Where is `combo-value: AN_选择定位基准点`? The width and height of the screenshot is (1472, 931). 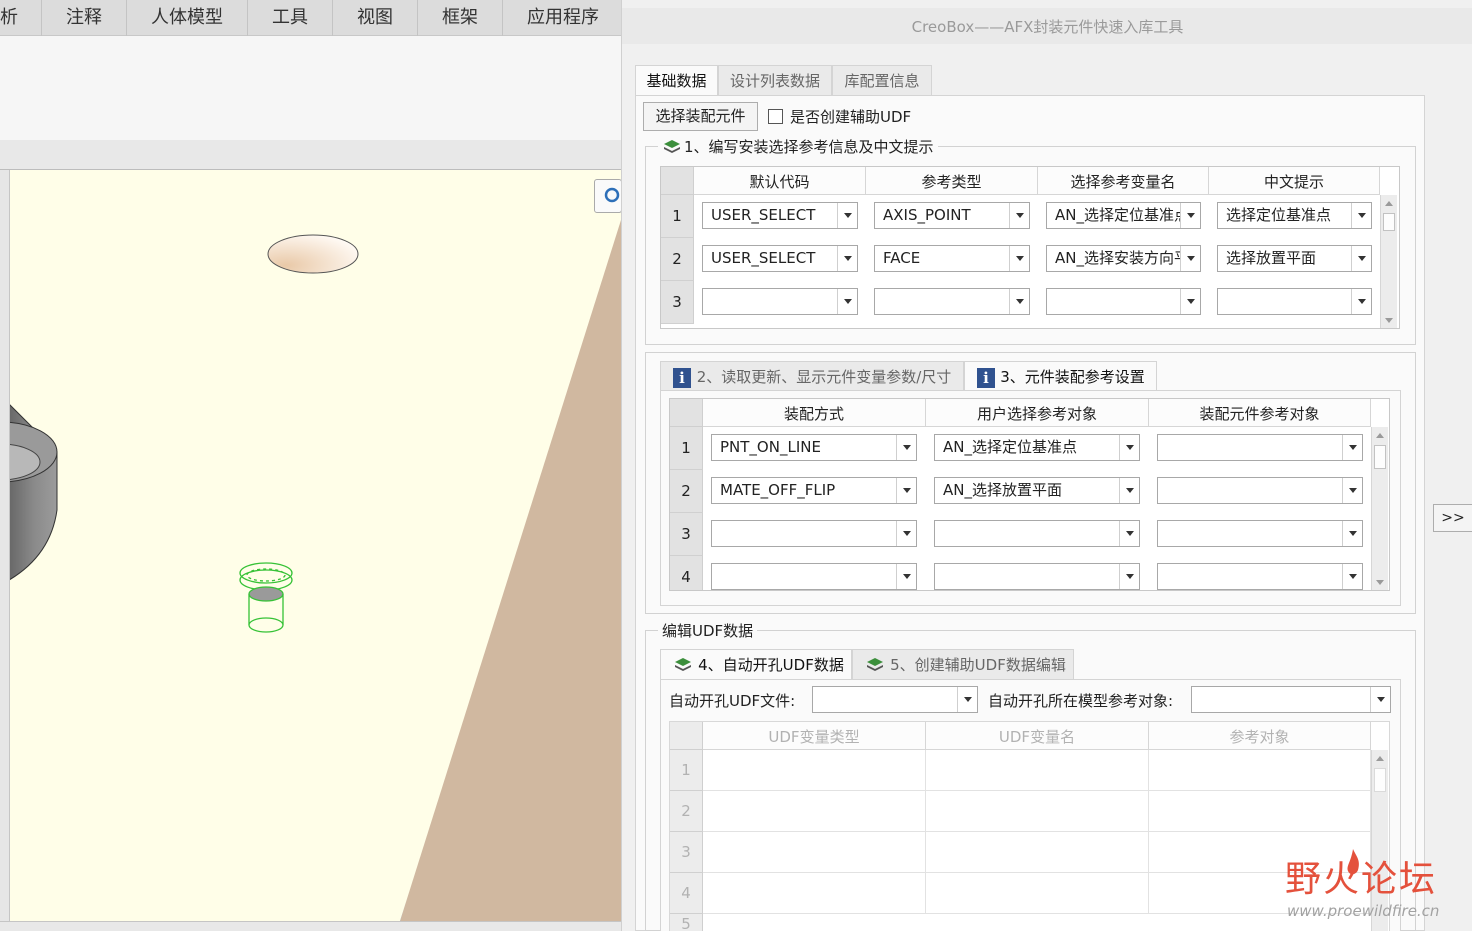
combo-value: AN_选择定位基准点 is located at coordinates (1010, 447).